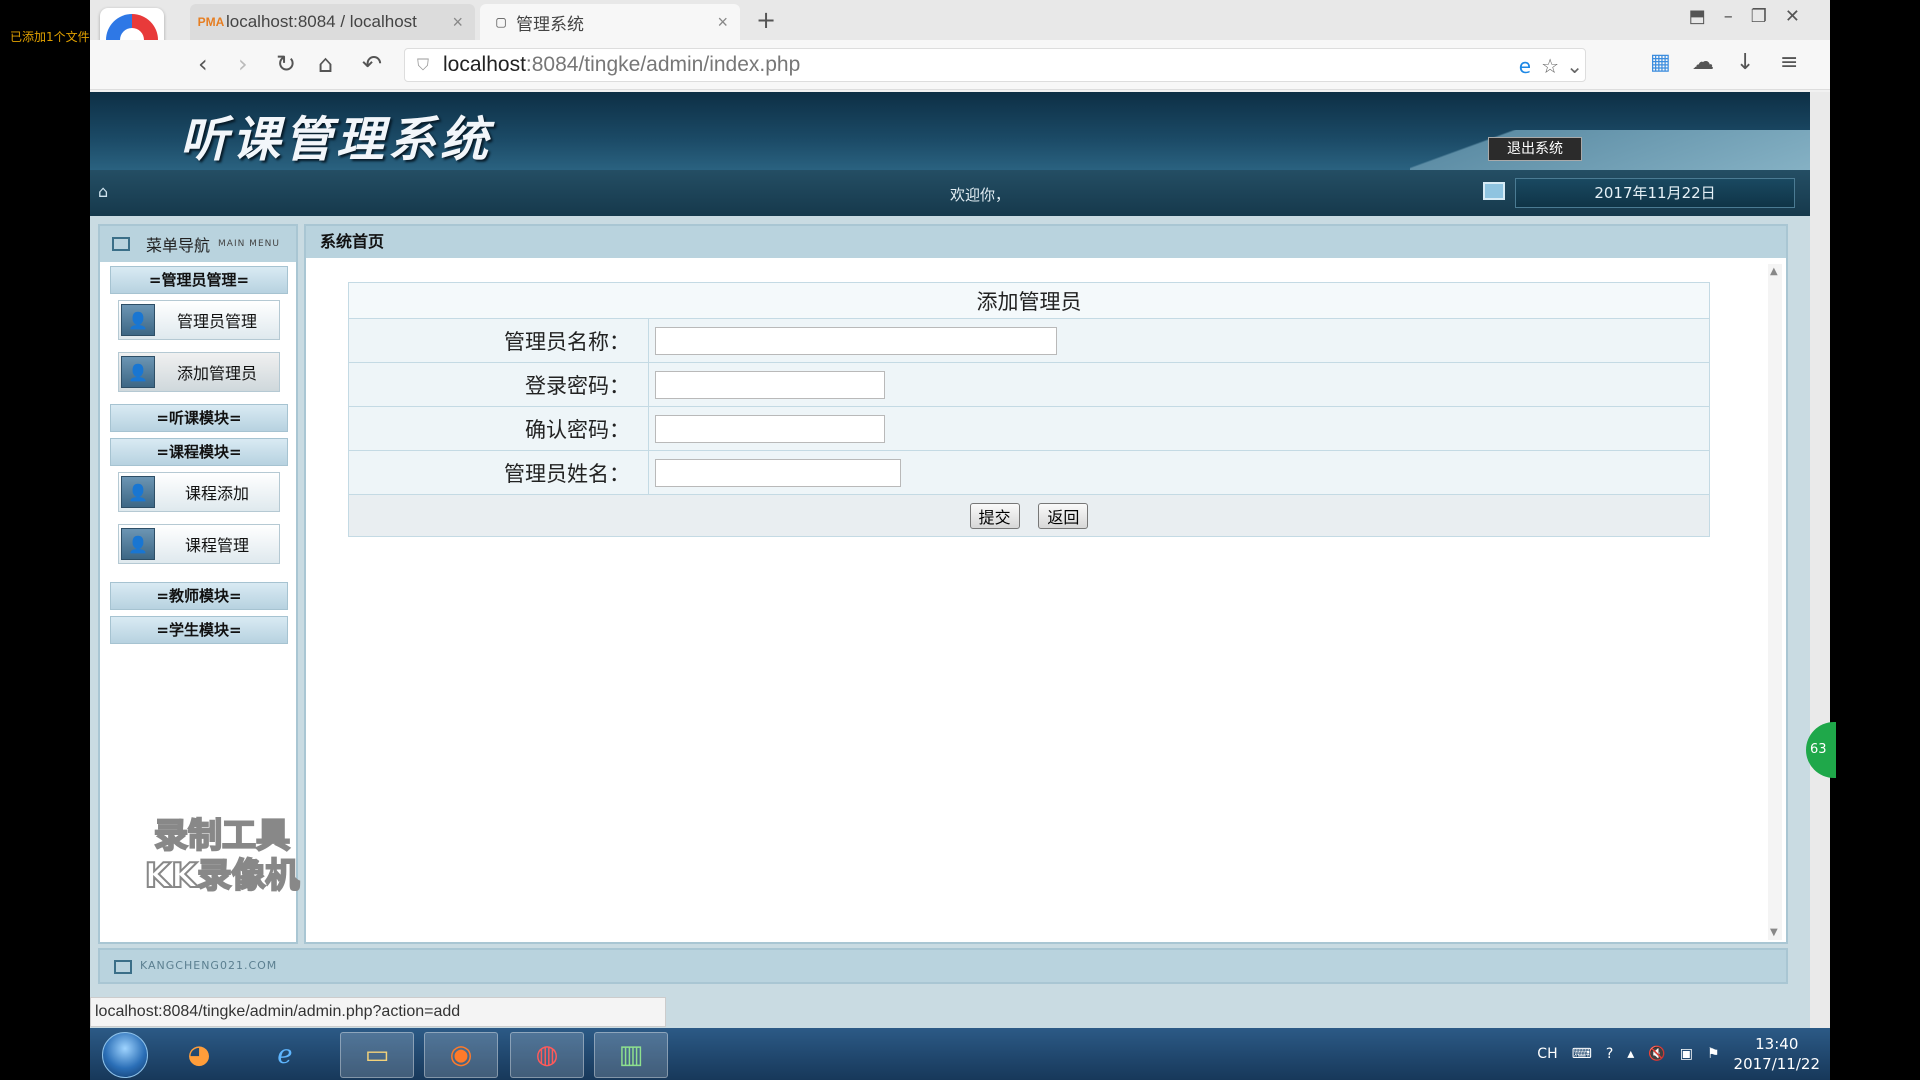  Describe the element at coordinates (1678, 1054) in the screenshot. I see `system-tray: CH ⌨ ? ▴ 🔇 ▣ ⚑ 13:40 2017/11/22` at that location.